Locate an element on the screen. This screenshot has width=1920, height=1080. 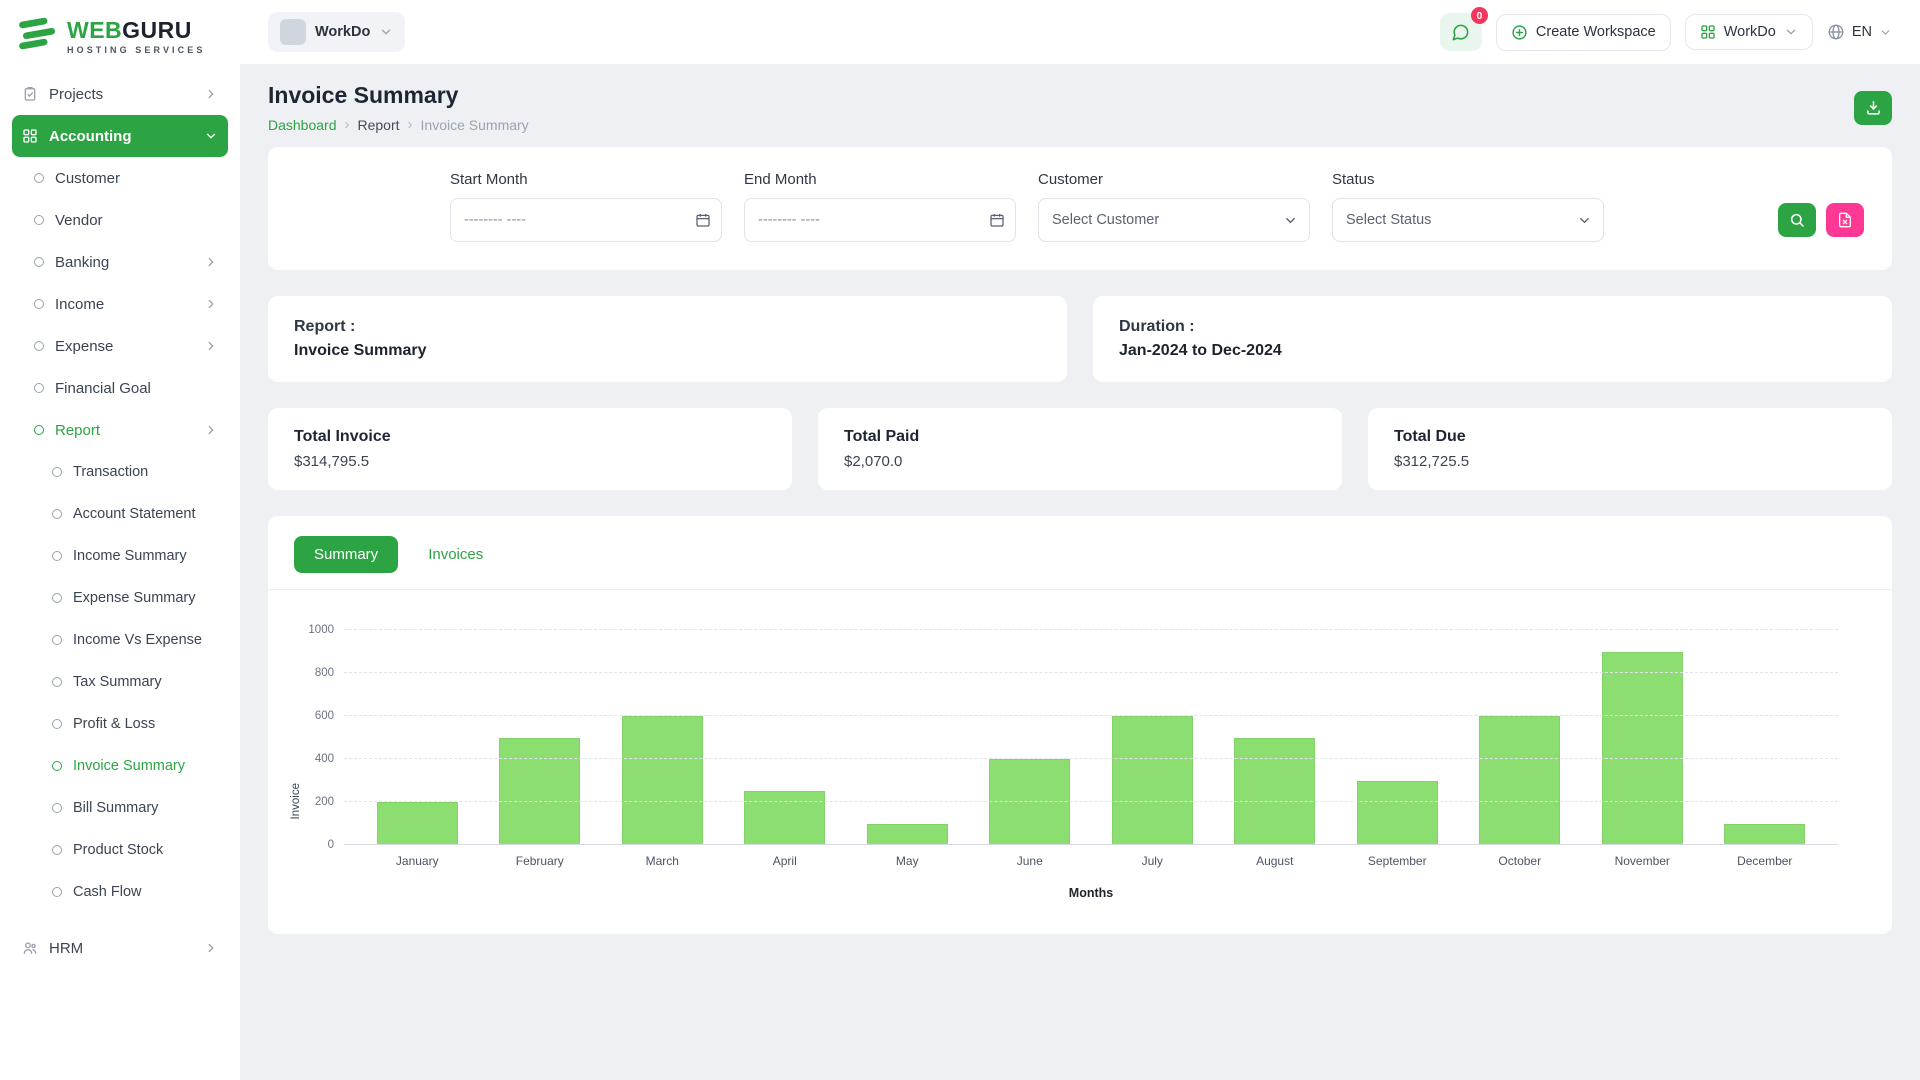
create-workspace-label: Create Workspace is located at coordinates (1595, 32).